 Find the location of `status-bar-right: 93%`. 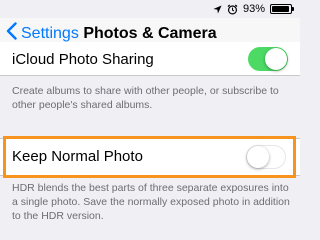

status-bar-right: 93% is located at coordinates (253, 9).